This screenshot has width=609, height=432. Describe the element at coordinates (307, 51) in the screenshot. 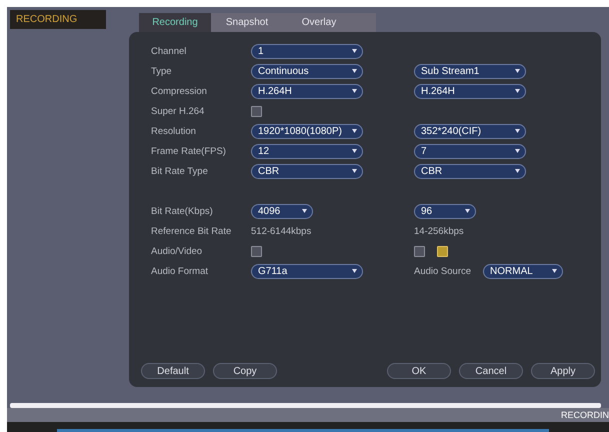

I see `dropdown: 1` at that location.